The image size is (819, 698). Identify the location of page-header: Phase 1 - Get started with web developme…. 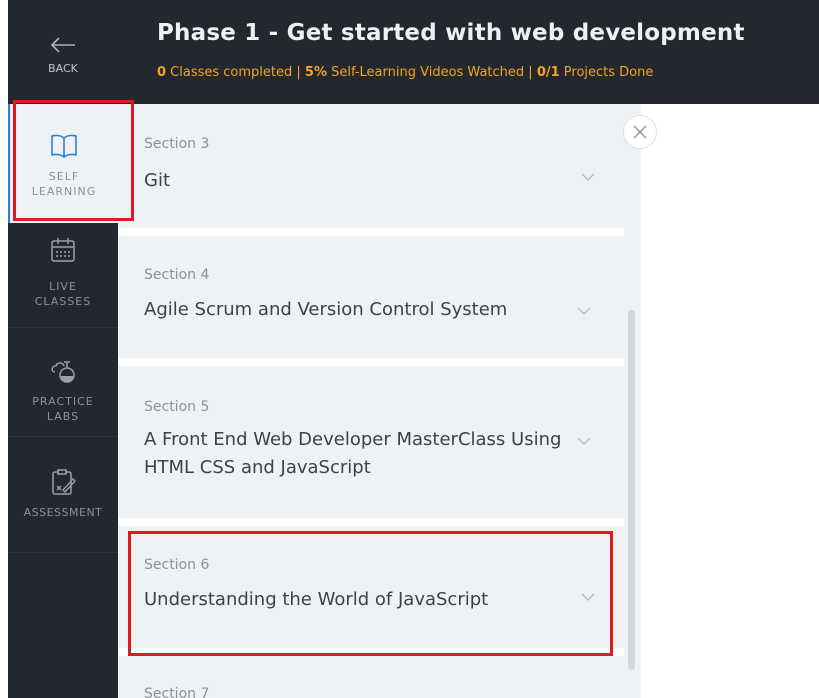
(468, 52).